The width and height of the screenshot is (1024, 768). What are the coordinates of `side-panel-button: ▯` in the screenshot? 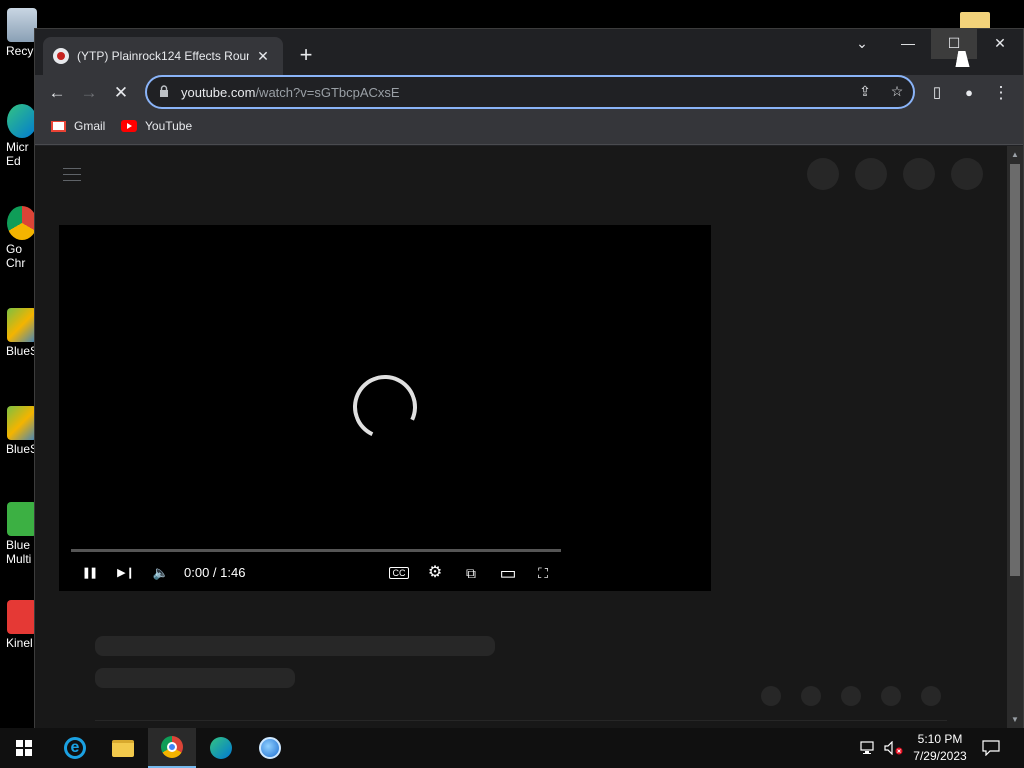 It's located at (937, 93).